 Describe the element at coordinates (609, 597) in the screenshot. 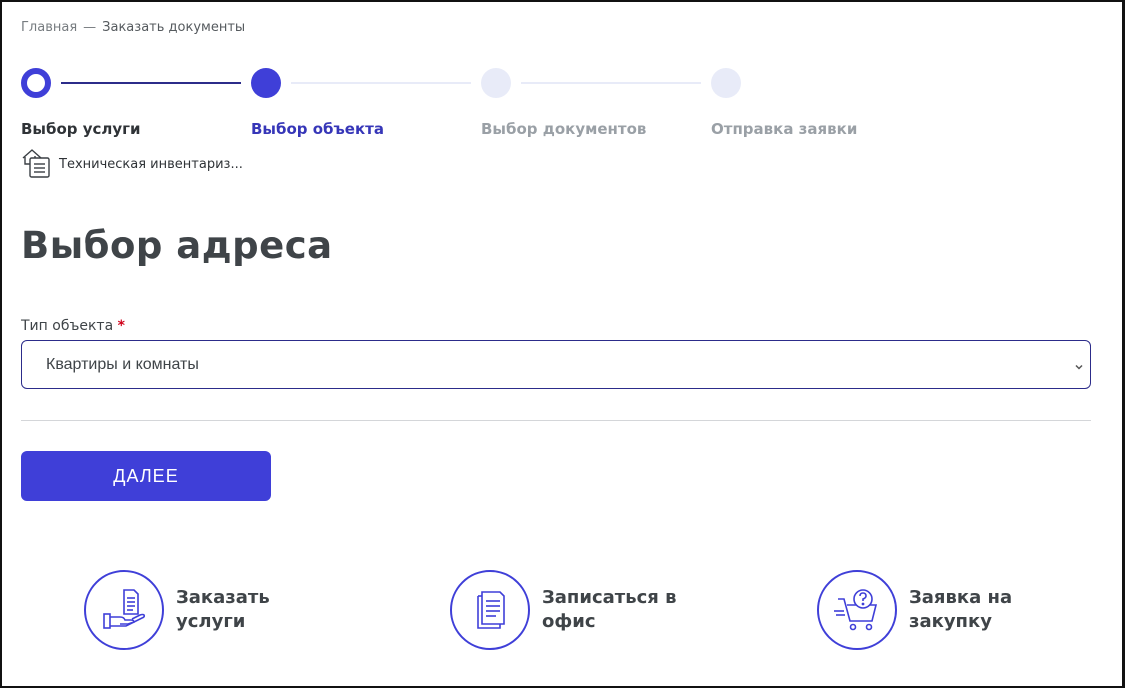

I see `office-appointment-line1: Записаться в` at that location.